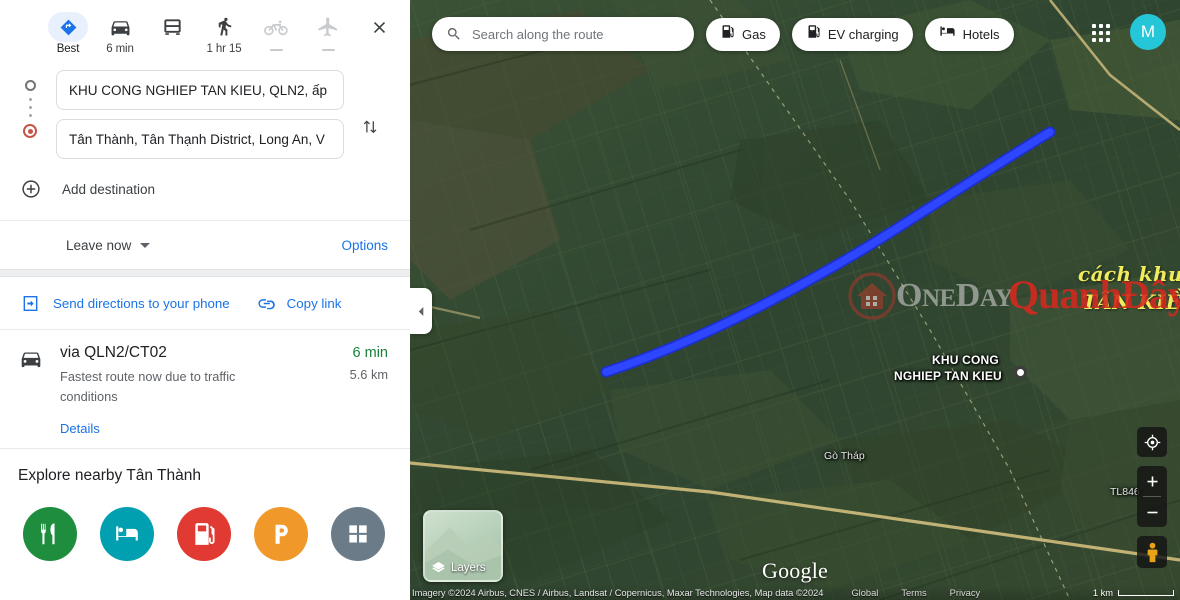  Describe the element at coordinates (463, 546) in the screenshot. I see `layers-button: Layers` at that location.